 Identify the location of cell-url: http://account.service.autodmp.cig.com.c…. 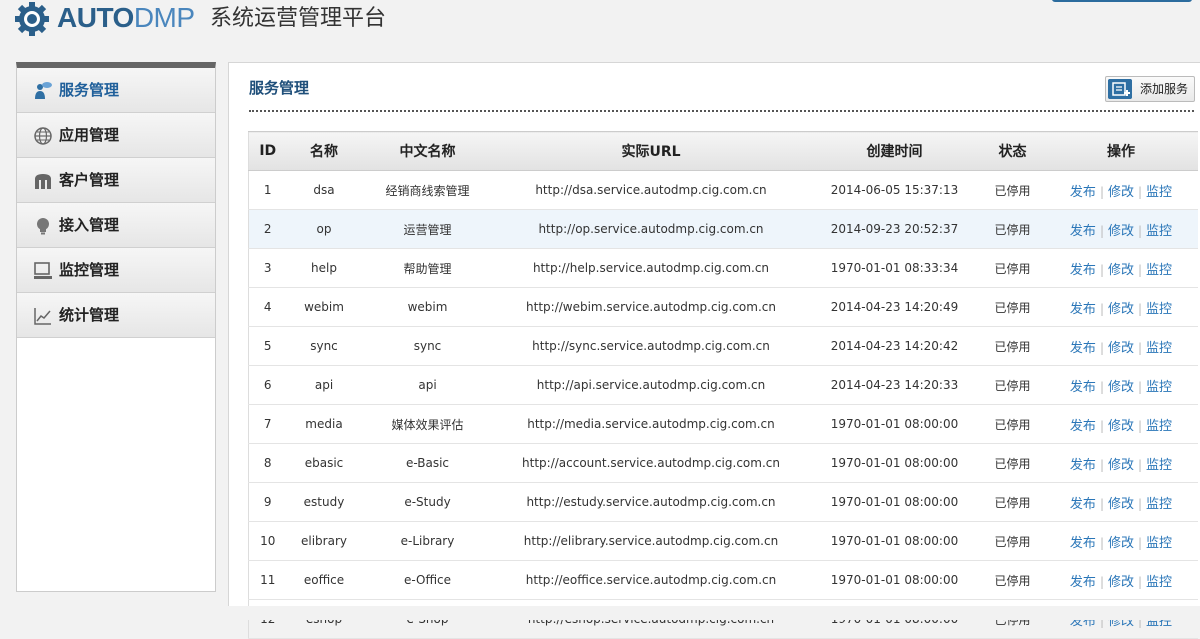
(651, 463).